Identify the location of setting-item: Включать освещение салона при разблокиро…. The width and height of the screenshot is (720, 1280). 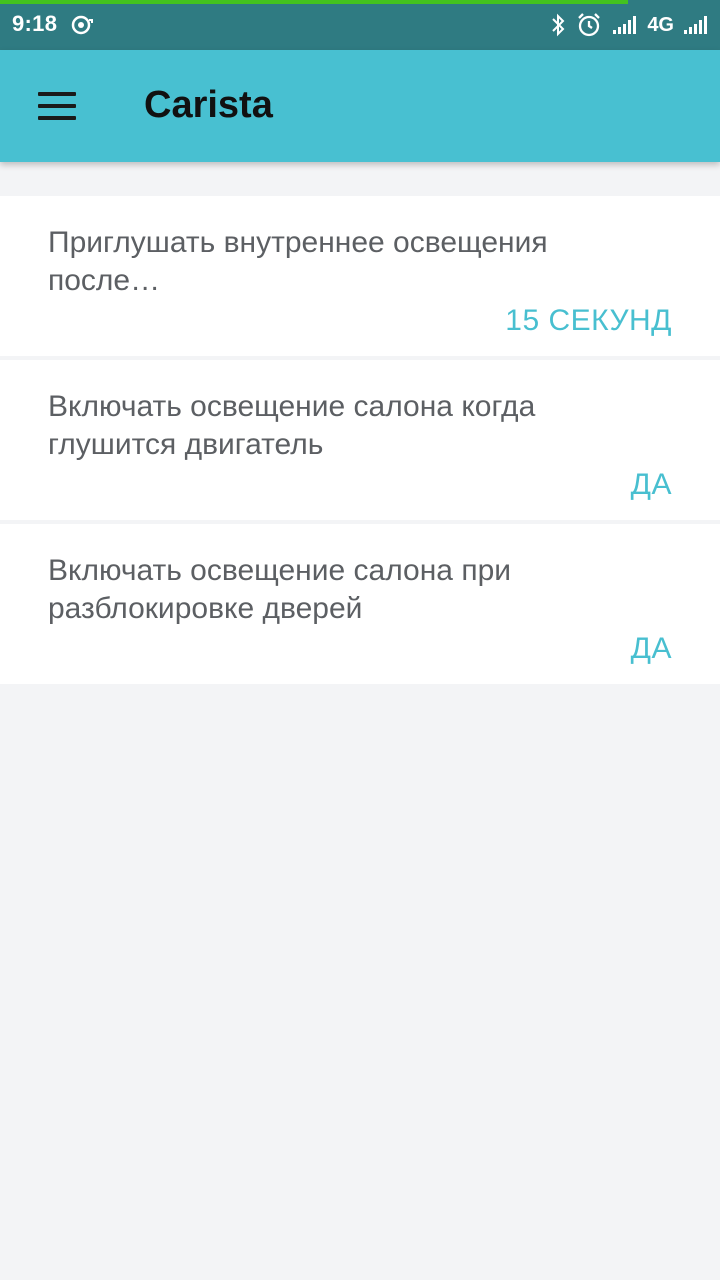
(360, 604).